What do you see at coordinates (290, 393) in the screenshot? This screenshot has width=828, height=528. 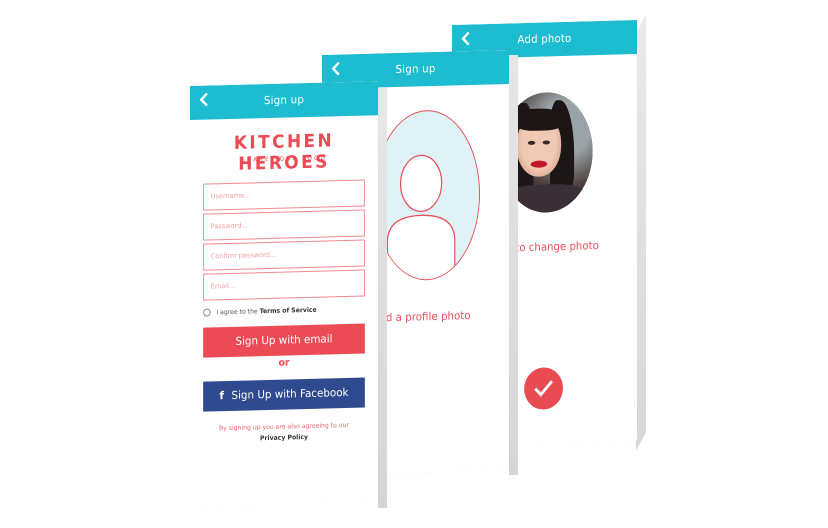 I see `facebook-button-label: Sign Up with Facebook` at bounding box center [290, 393].